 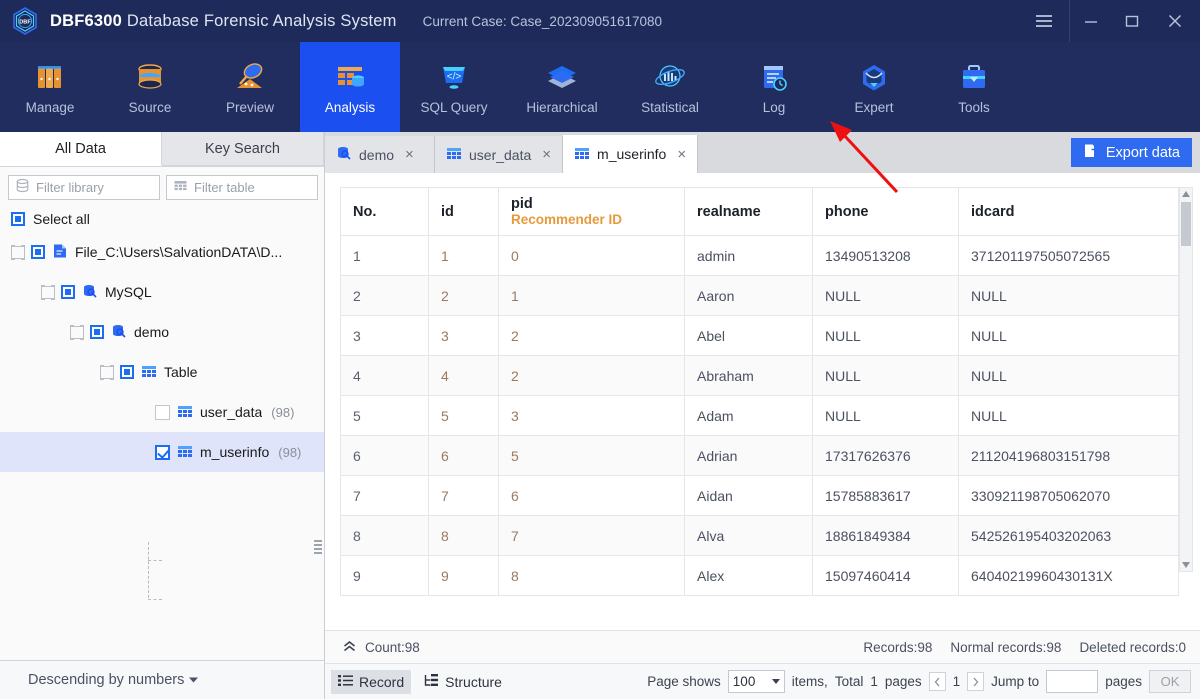 What do you see at coordinates (756, 681) in the screenshot?
I see `page-size-select: 100` at bounding box center [756, 681].